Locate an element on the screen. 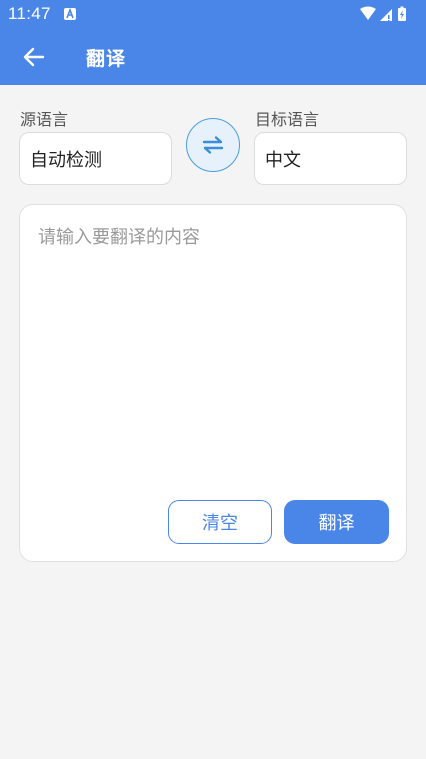  target-language-select: 中文 is located at coordinates (330, 158).